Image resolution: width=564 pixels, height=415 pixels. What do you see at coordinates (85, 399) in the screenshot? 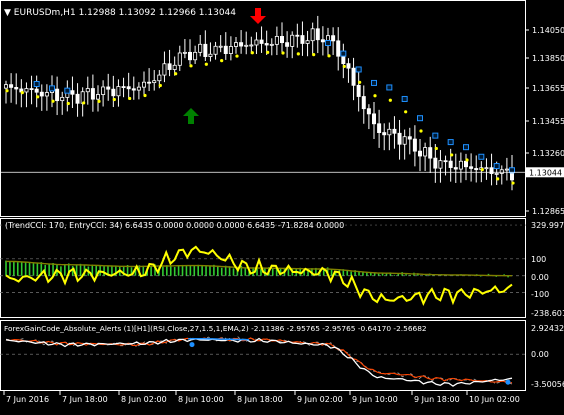
I see `time-label: 7 Jun 18:00` at bounding box center [85, 399].